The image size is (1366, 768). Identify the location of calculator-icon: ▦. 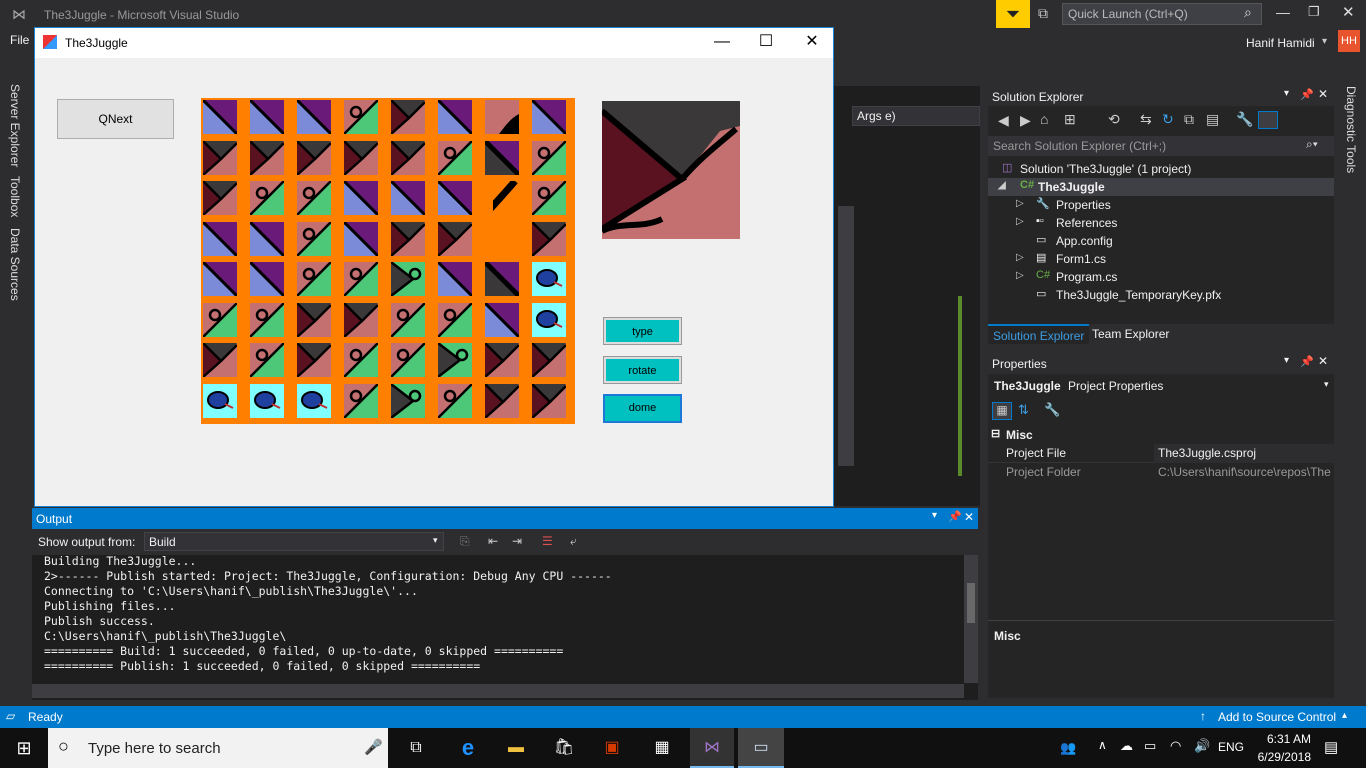
(662, 748).